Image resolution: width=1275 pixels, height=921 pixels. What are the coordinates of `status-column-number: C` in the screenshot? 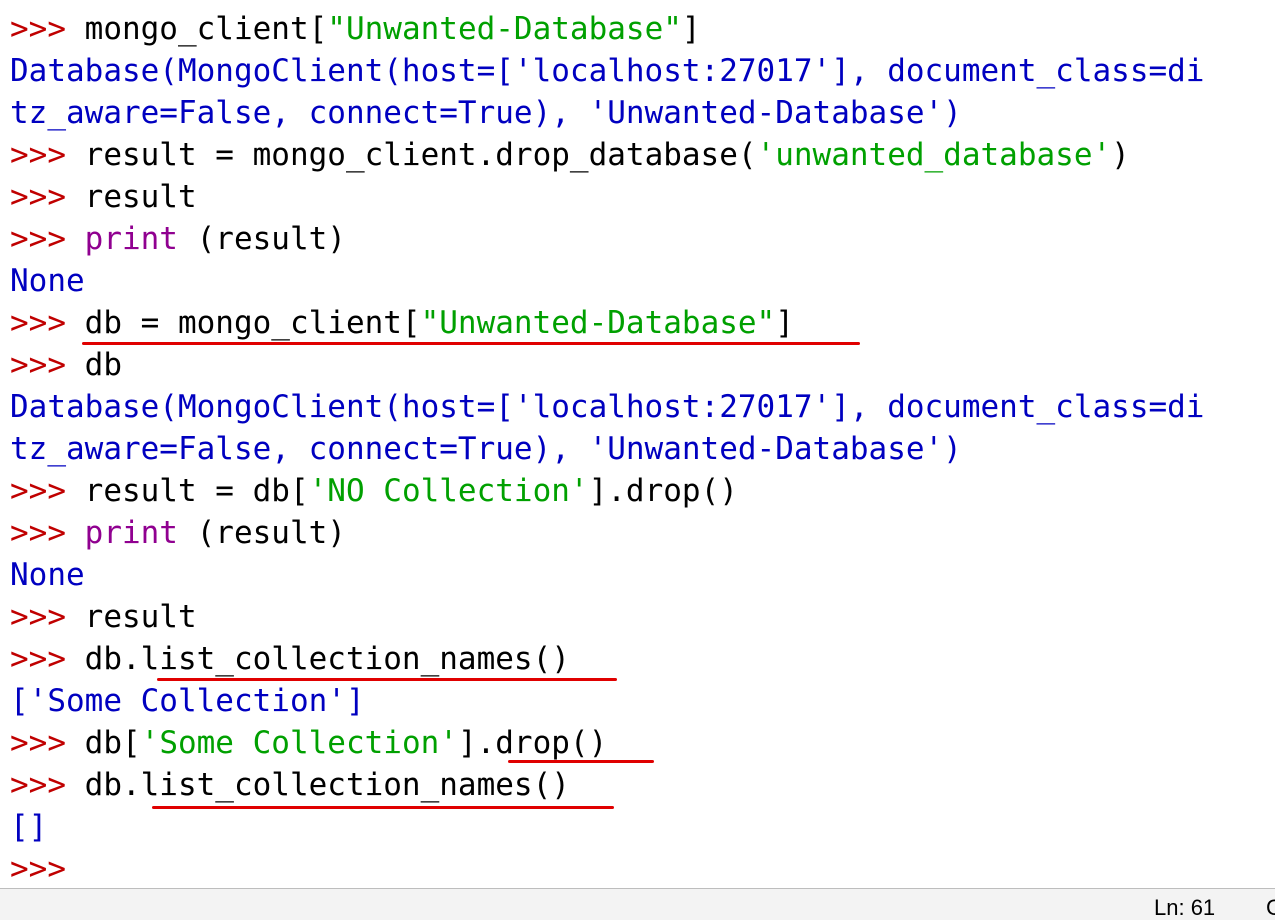 It's located at (1270, 907).